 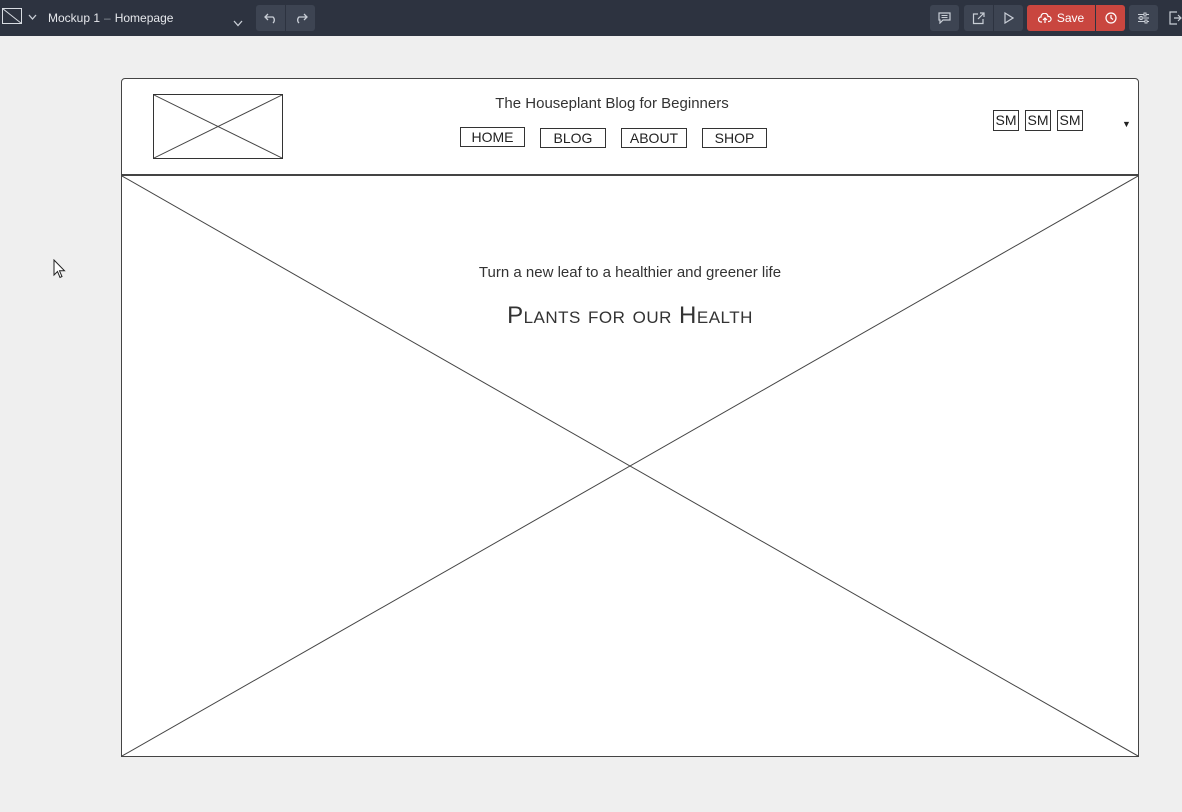 I want to click on undo-button, so click(x=270, y=18).